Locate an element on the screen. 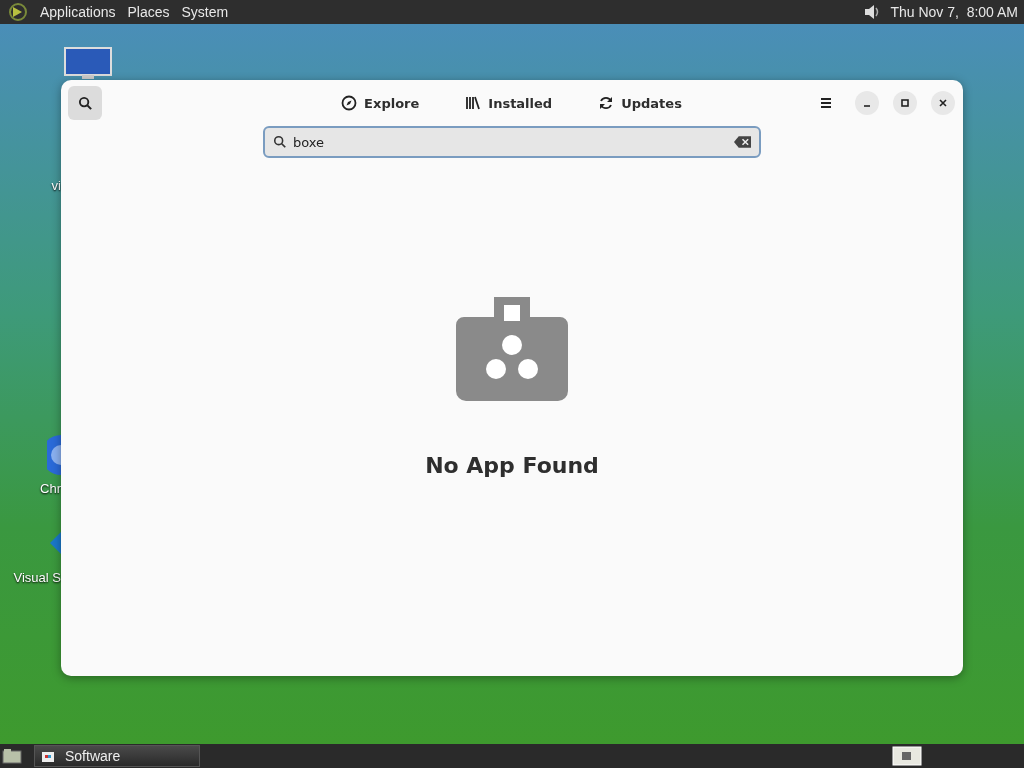 The height and width of the screenshot is (768, 1024). tab: Explore is located at coordinates (380, 103).